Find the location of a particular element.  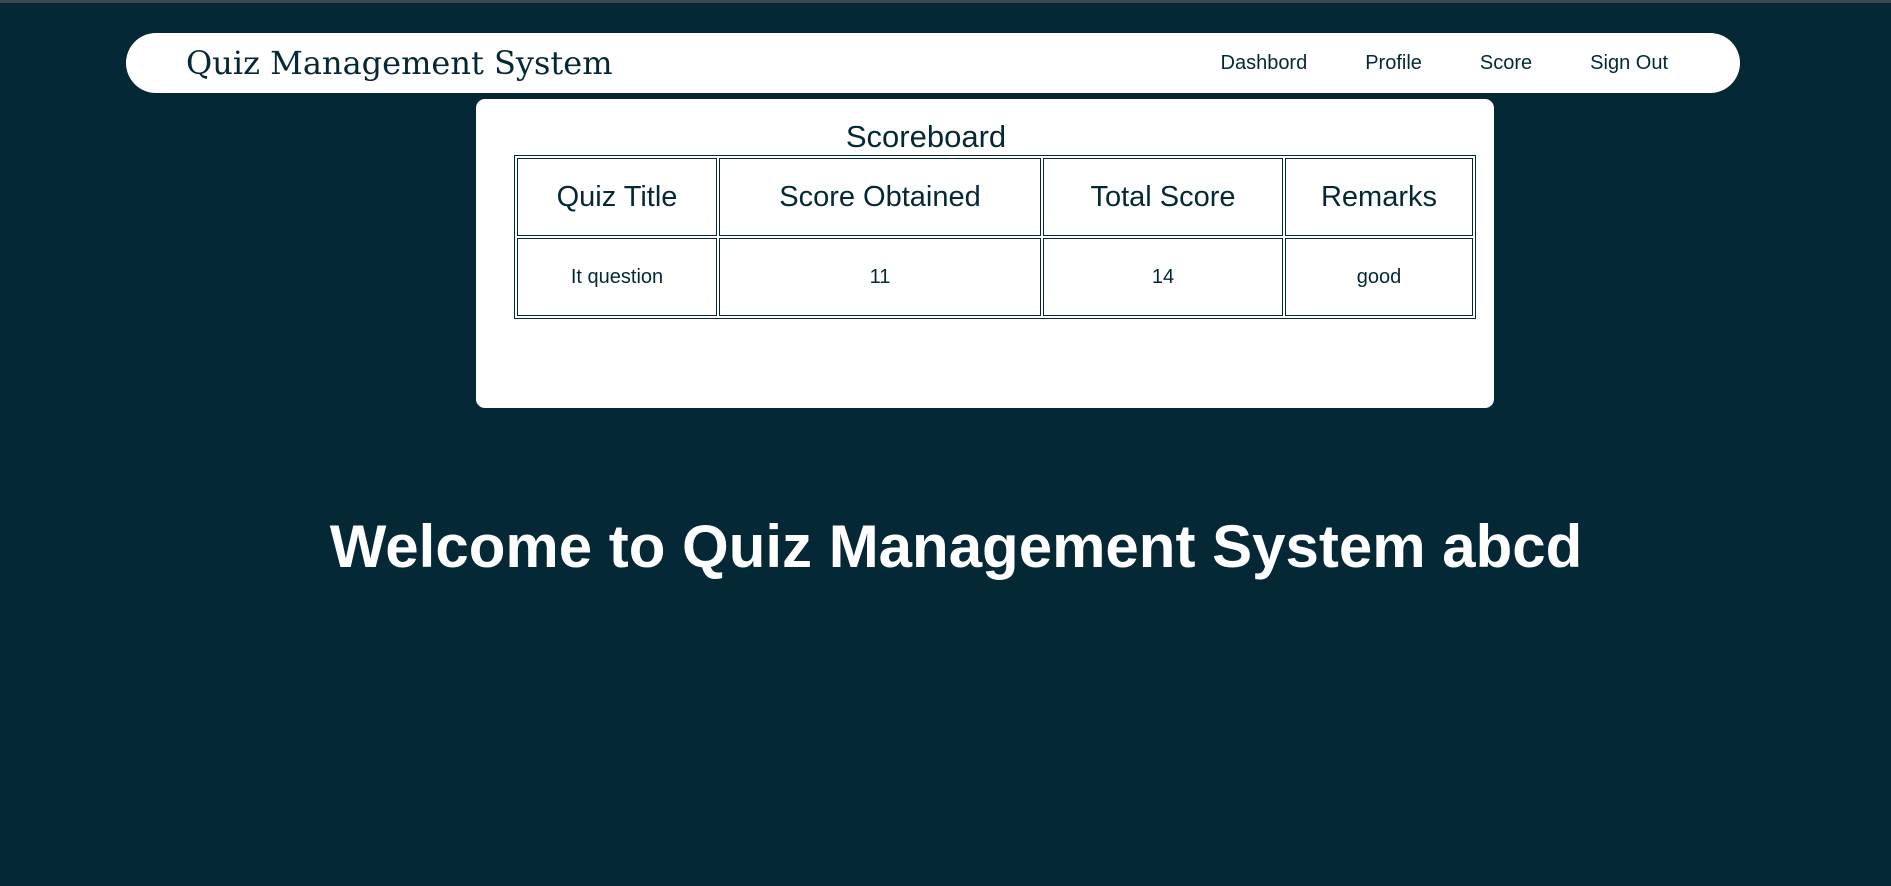

cell-score-obtained: 11 is located at coordinates (880, 277).